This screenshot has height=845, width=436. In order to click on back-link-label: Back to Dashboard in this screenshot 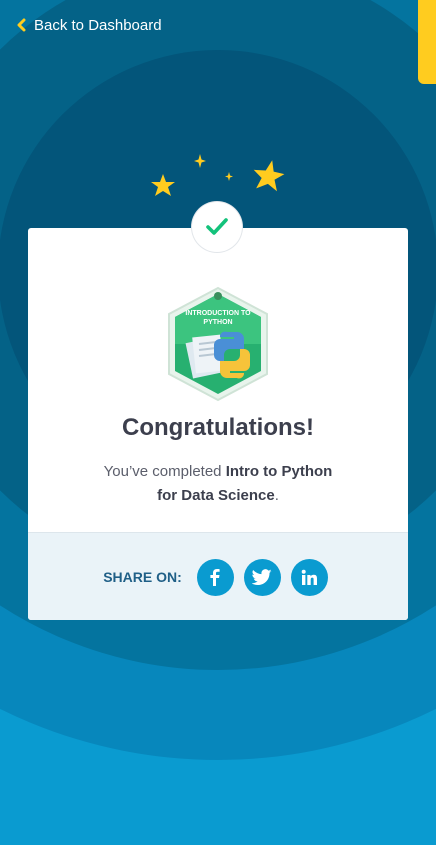, I will do `click(98, 25)`.